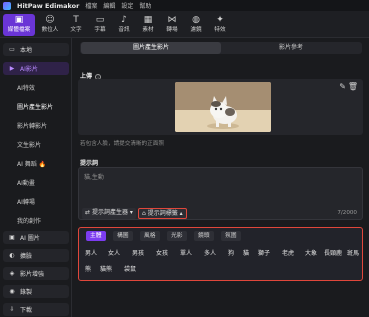  I want to click on trash-icon: 🗑, so click(353, 86).